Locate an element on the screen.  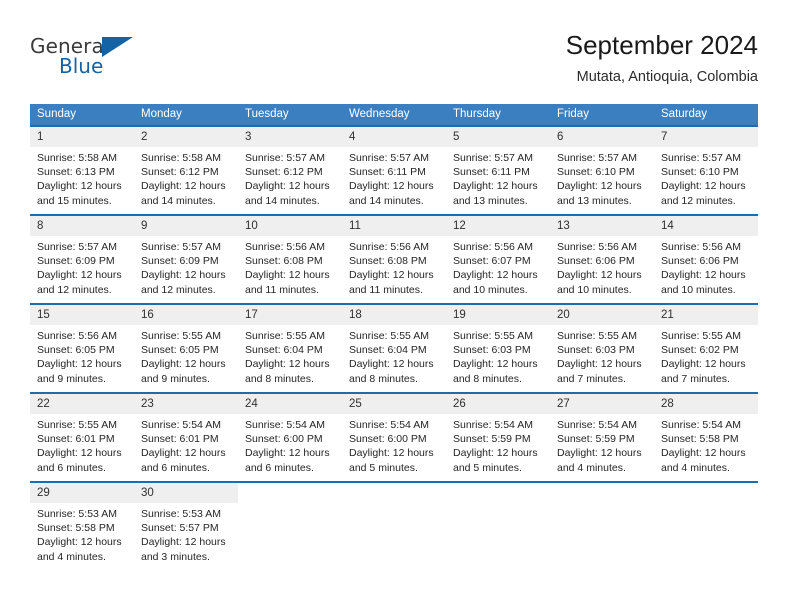
weekday-header-wednesday: Wednesday is located at coordinates (394, 115).